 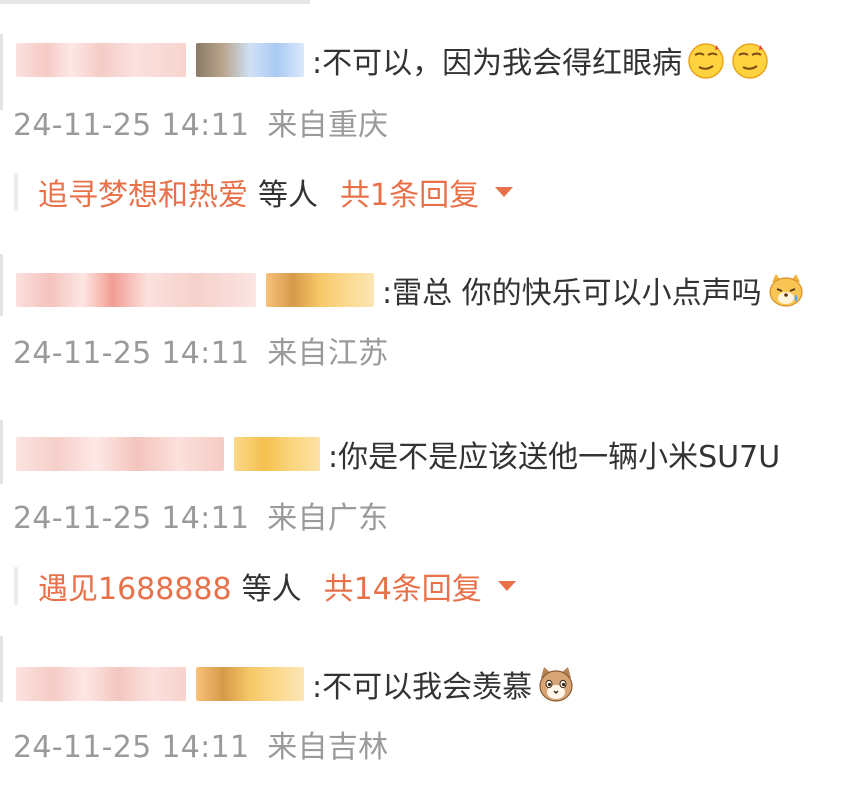 What do you see at coordinates (554, 457) in the screenshot?
I see `comment-text: :你是不是应该送他一辆小米SU7U` at bounding box center [554, 457].